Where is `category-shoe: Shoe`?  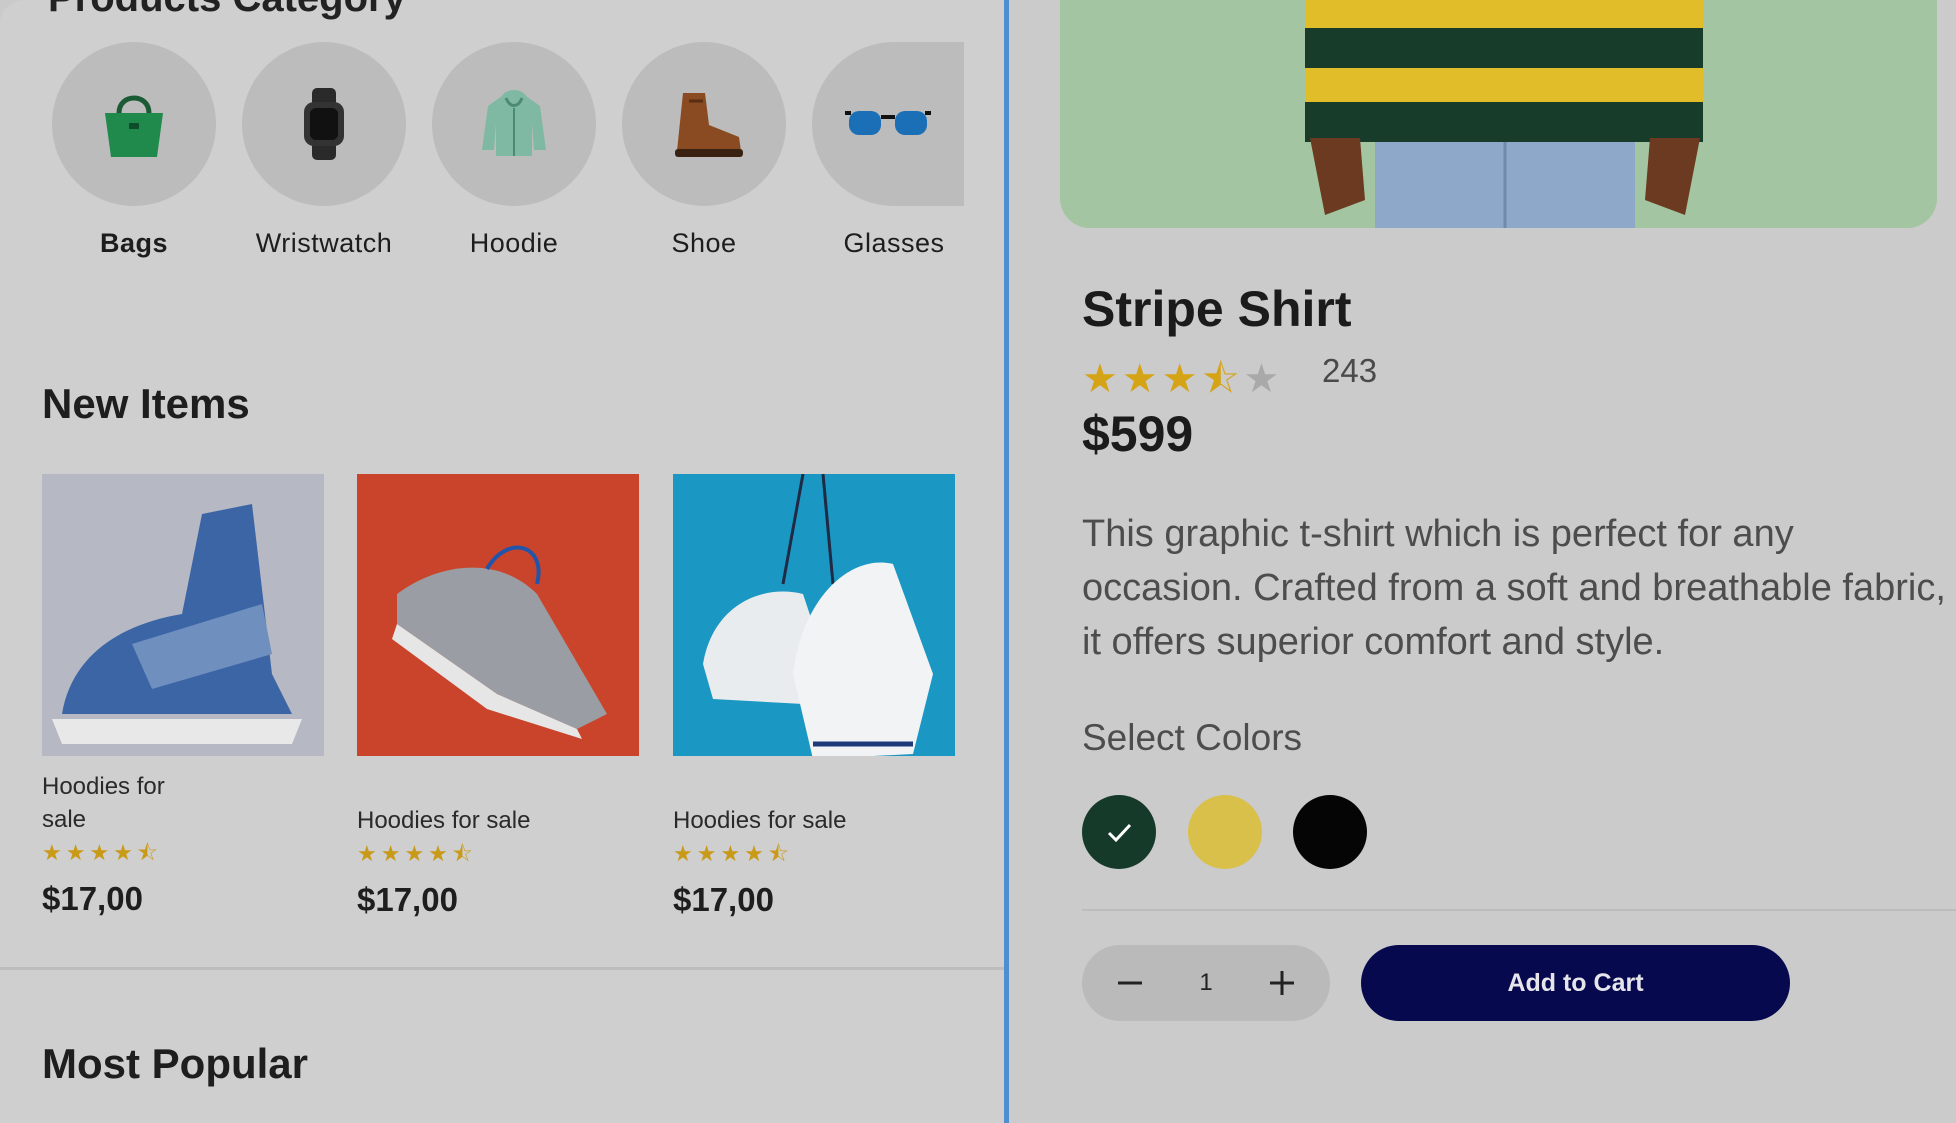
category-shoe: Shoe is located at coordinates (704, 150).